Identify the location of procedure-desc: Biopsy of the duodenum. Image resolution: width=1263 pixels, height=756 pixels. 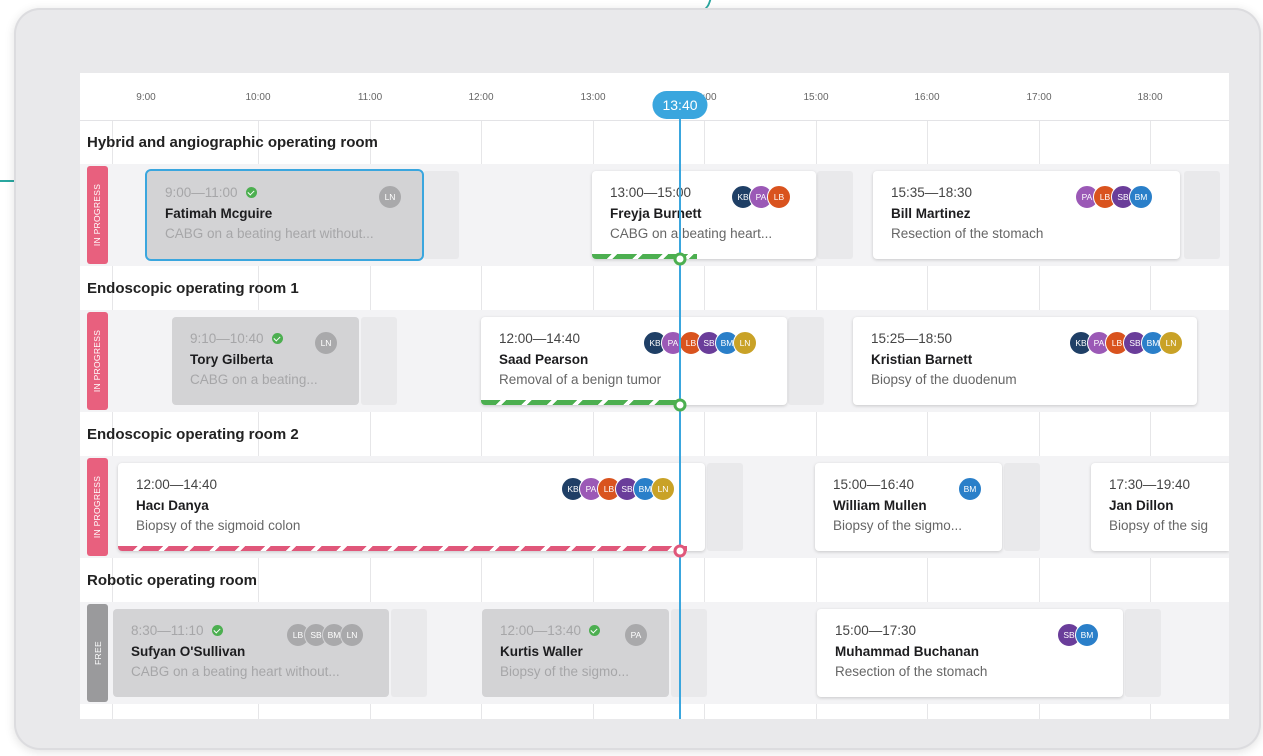
(944, 379).